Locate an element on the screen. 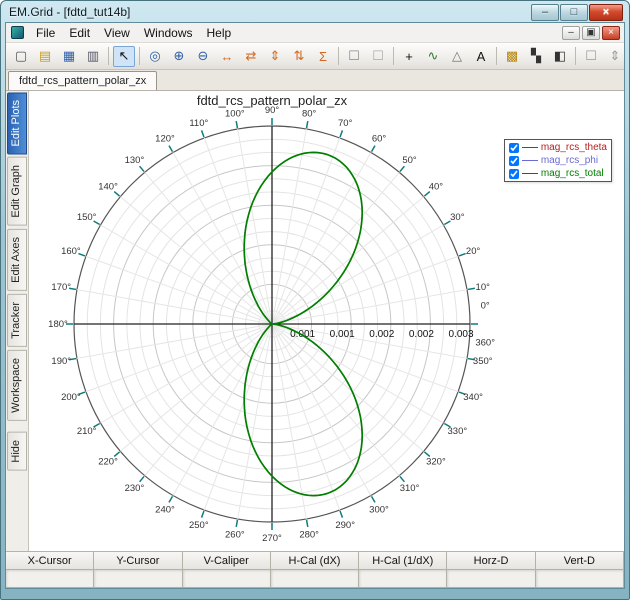  cursor-table-header: V-Caliper is located at coordinates (226, 561).